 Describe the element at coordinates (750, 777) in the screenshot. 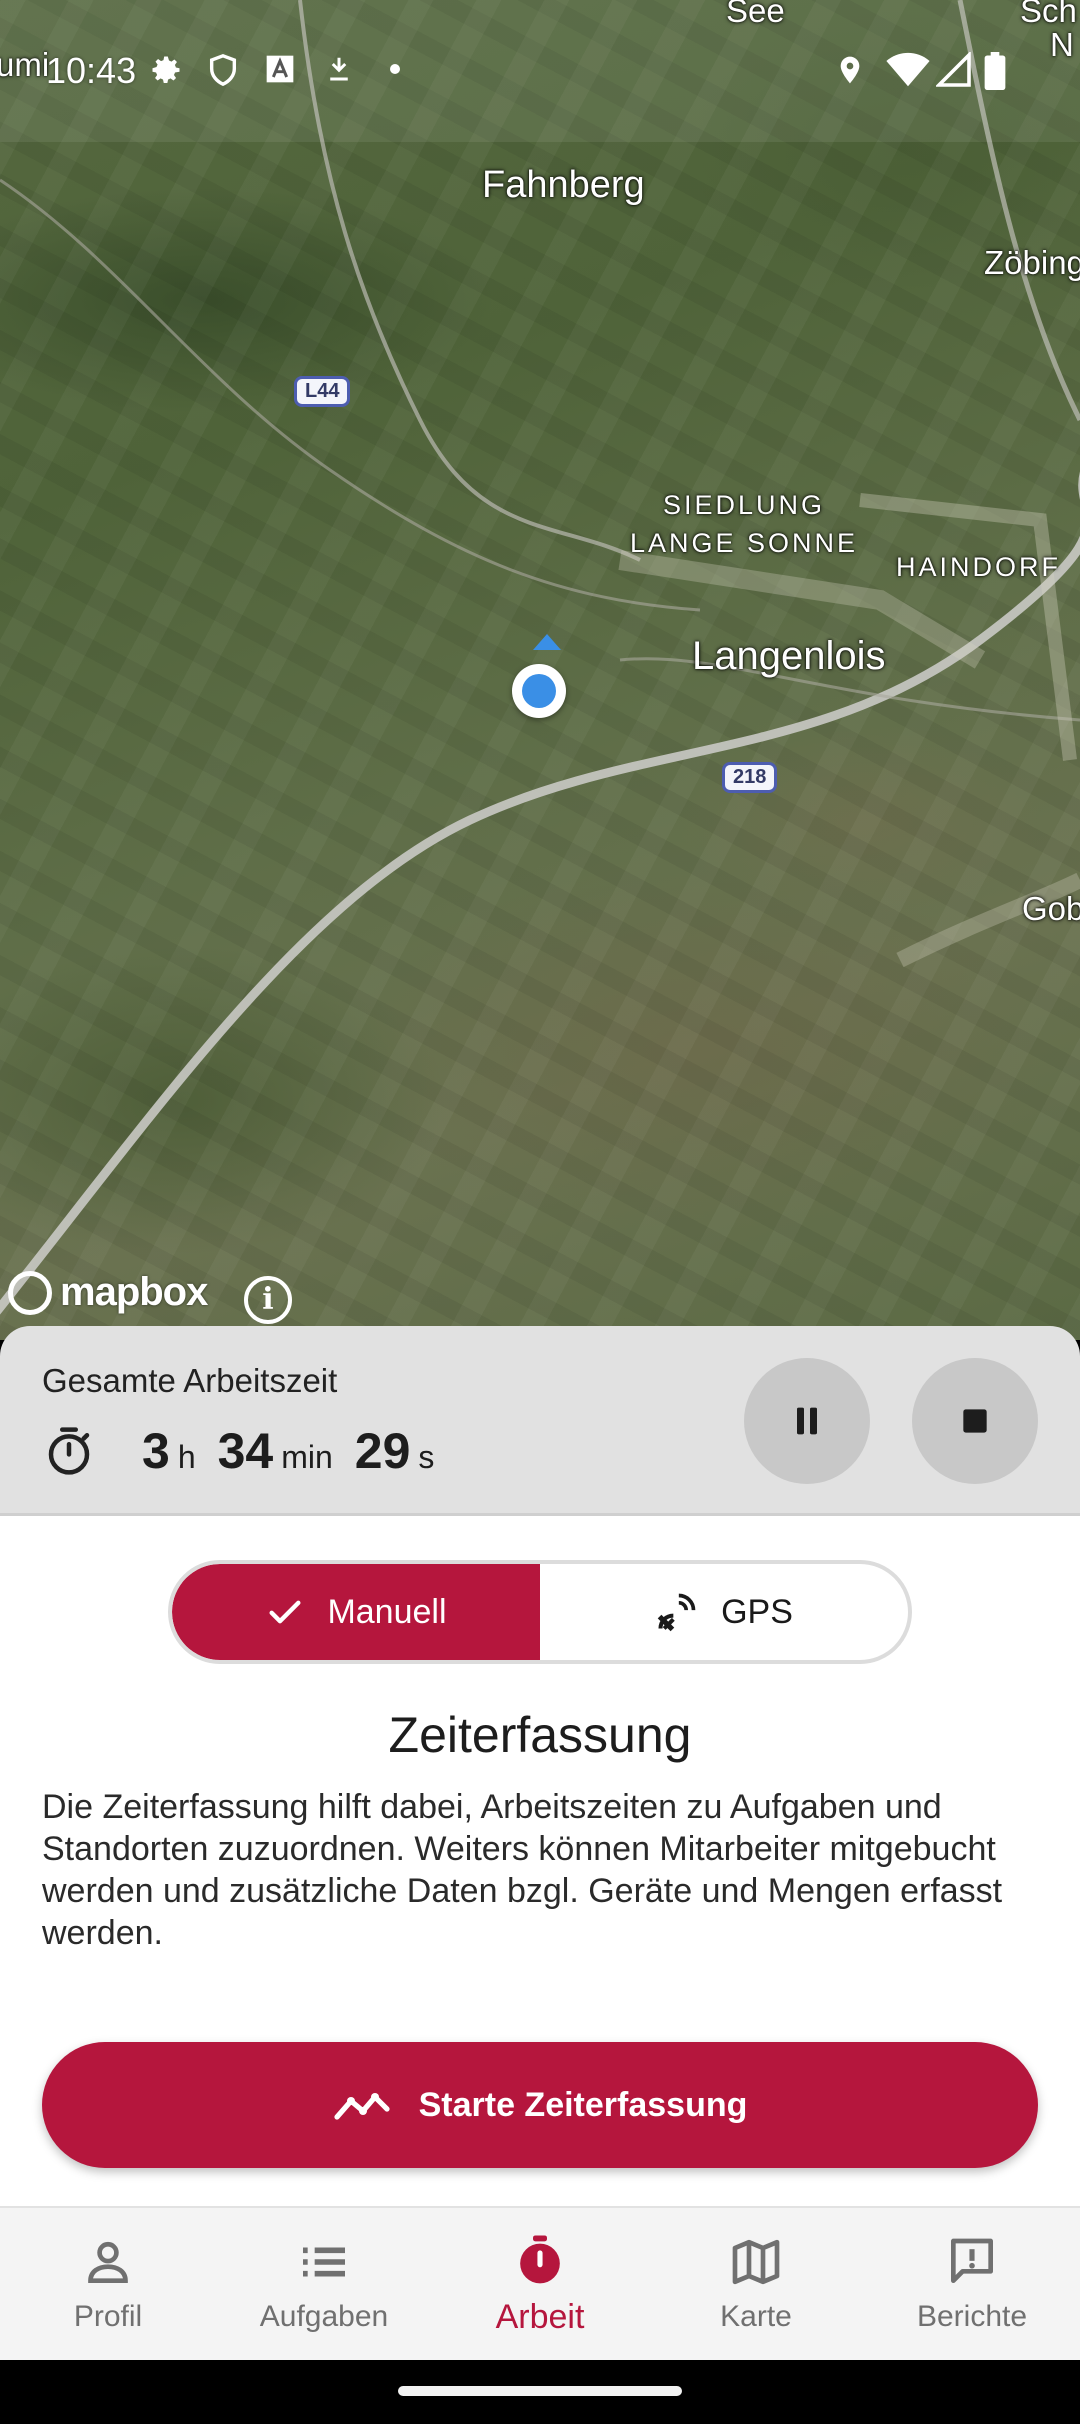

I see `road-shield-218: 218` at that location.